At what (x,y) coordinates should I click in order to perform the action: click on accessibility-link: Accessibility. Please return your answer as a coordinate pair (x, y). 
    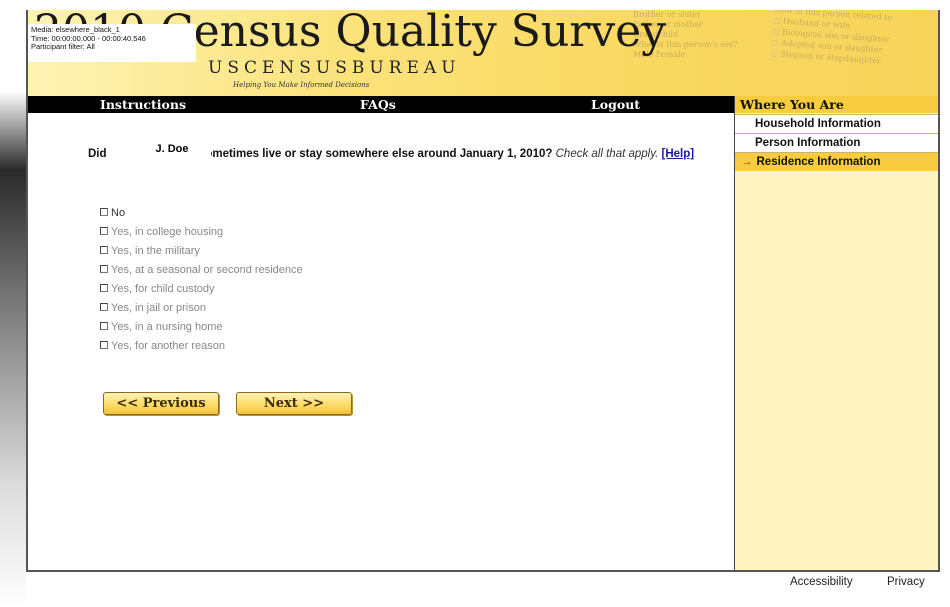
    Looking at the image, I should click on (821, 582).